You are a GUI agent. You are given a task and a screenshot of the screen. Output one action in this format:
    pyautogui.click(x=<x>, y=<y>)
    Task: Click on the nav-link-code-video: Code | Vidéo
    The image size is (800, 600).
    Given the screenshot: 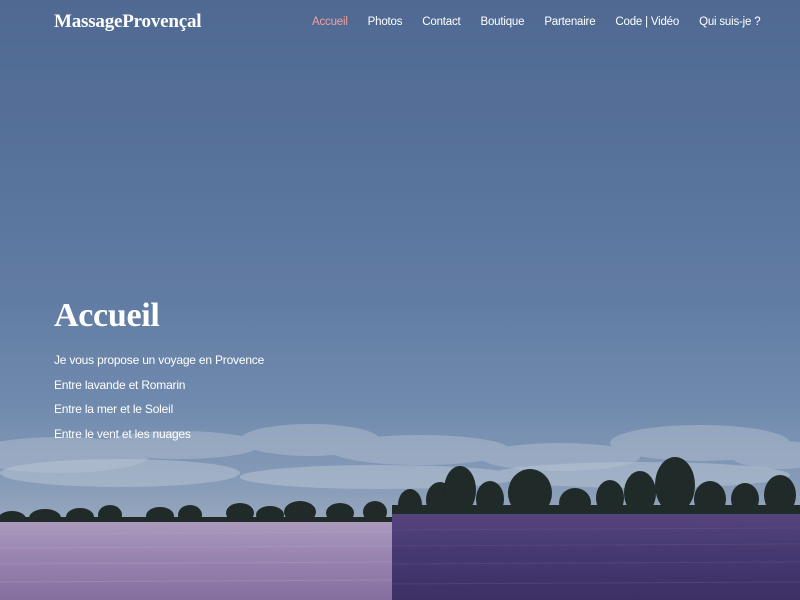 What is the action you would take?
    pyautogui.click(x=647, y=22)
    